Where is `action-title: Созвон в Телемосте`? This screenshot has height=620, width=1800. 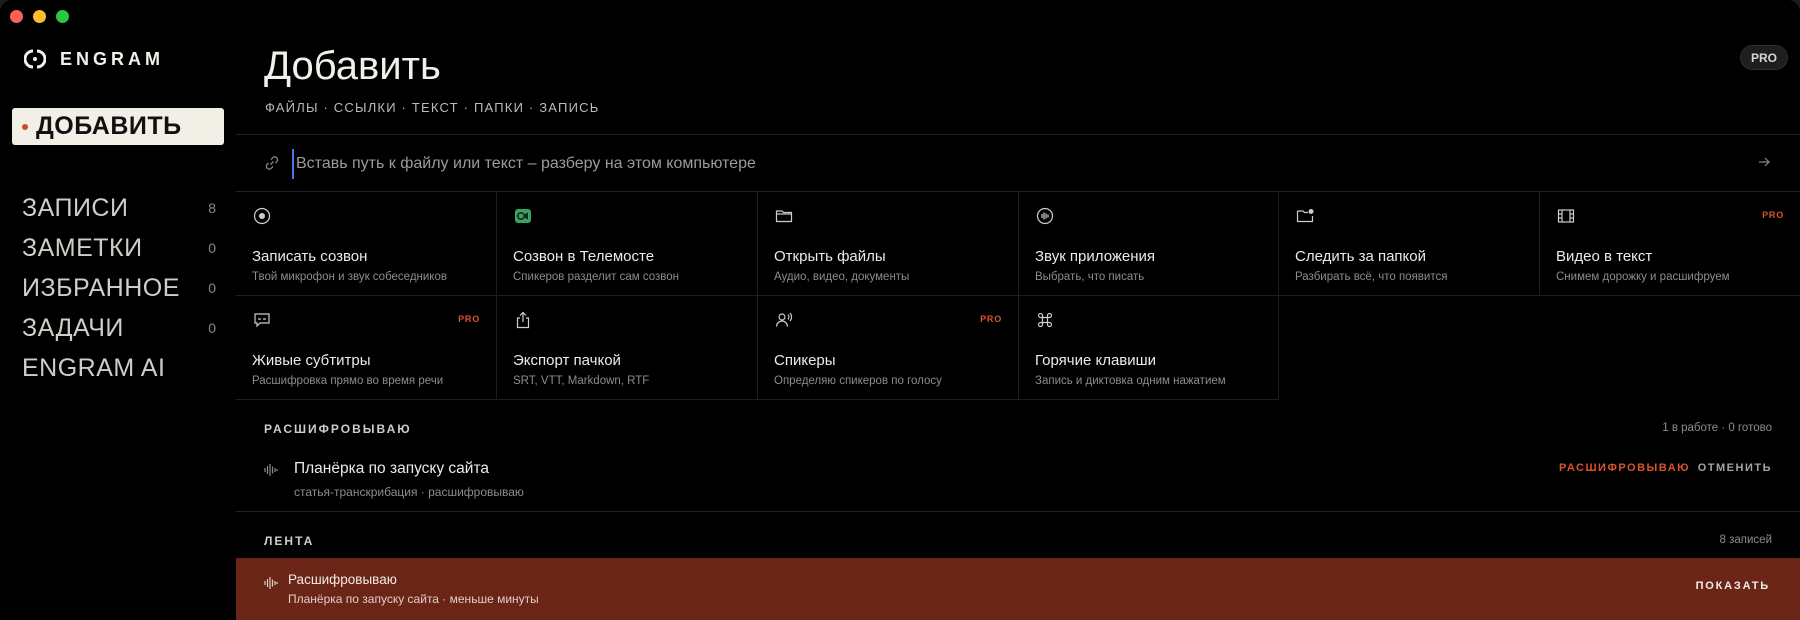 action-title: Созвон в Телемосте is located at coordinates (584, 256).